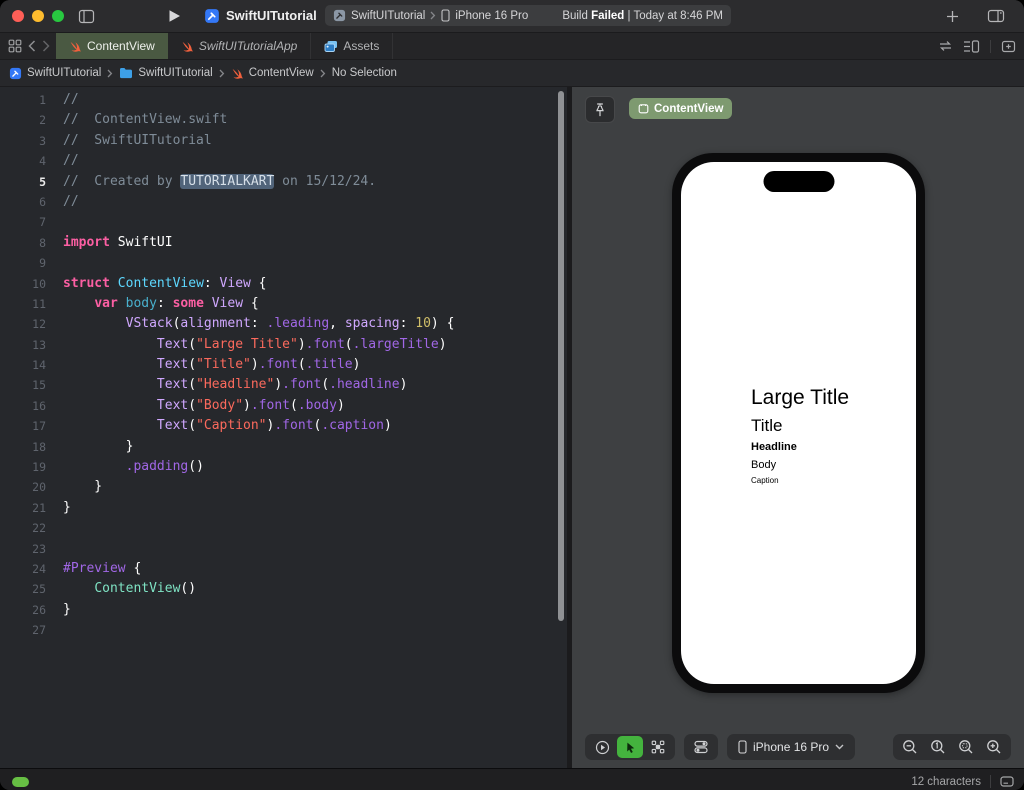 This screenshot has height=790, width=1024. I want to click on editor-layout-button, so click(996, 16).